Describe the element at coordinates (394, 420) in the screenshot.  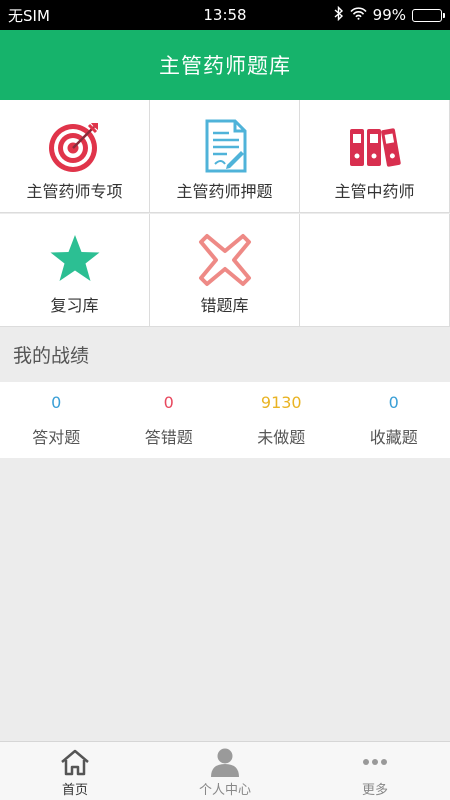
I see `stat-favorites: 0 收藏题` at that location.